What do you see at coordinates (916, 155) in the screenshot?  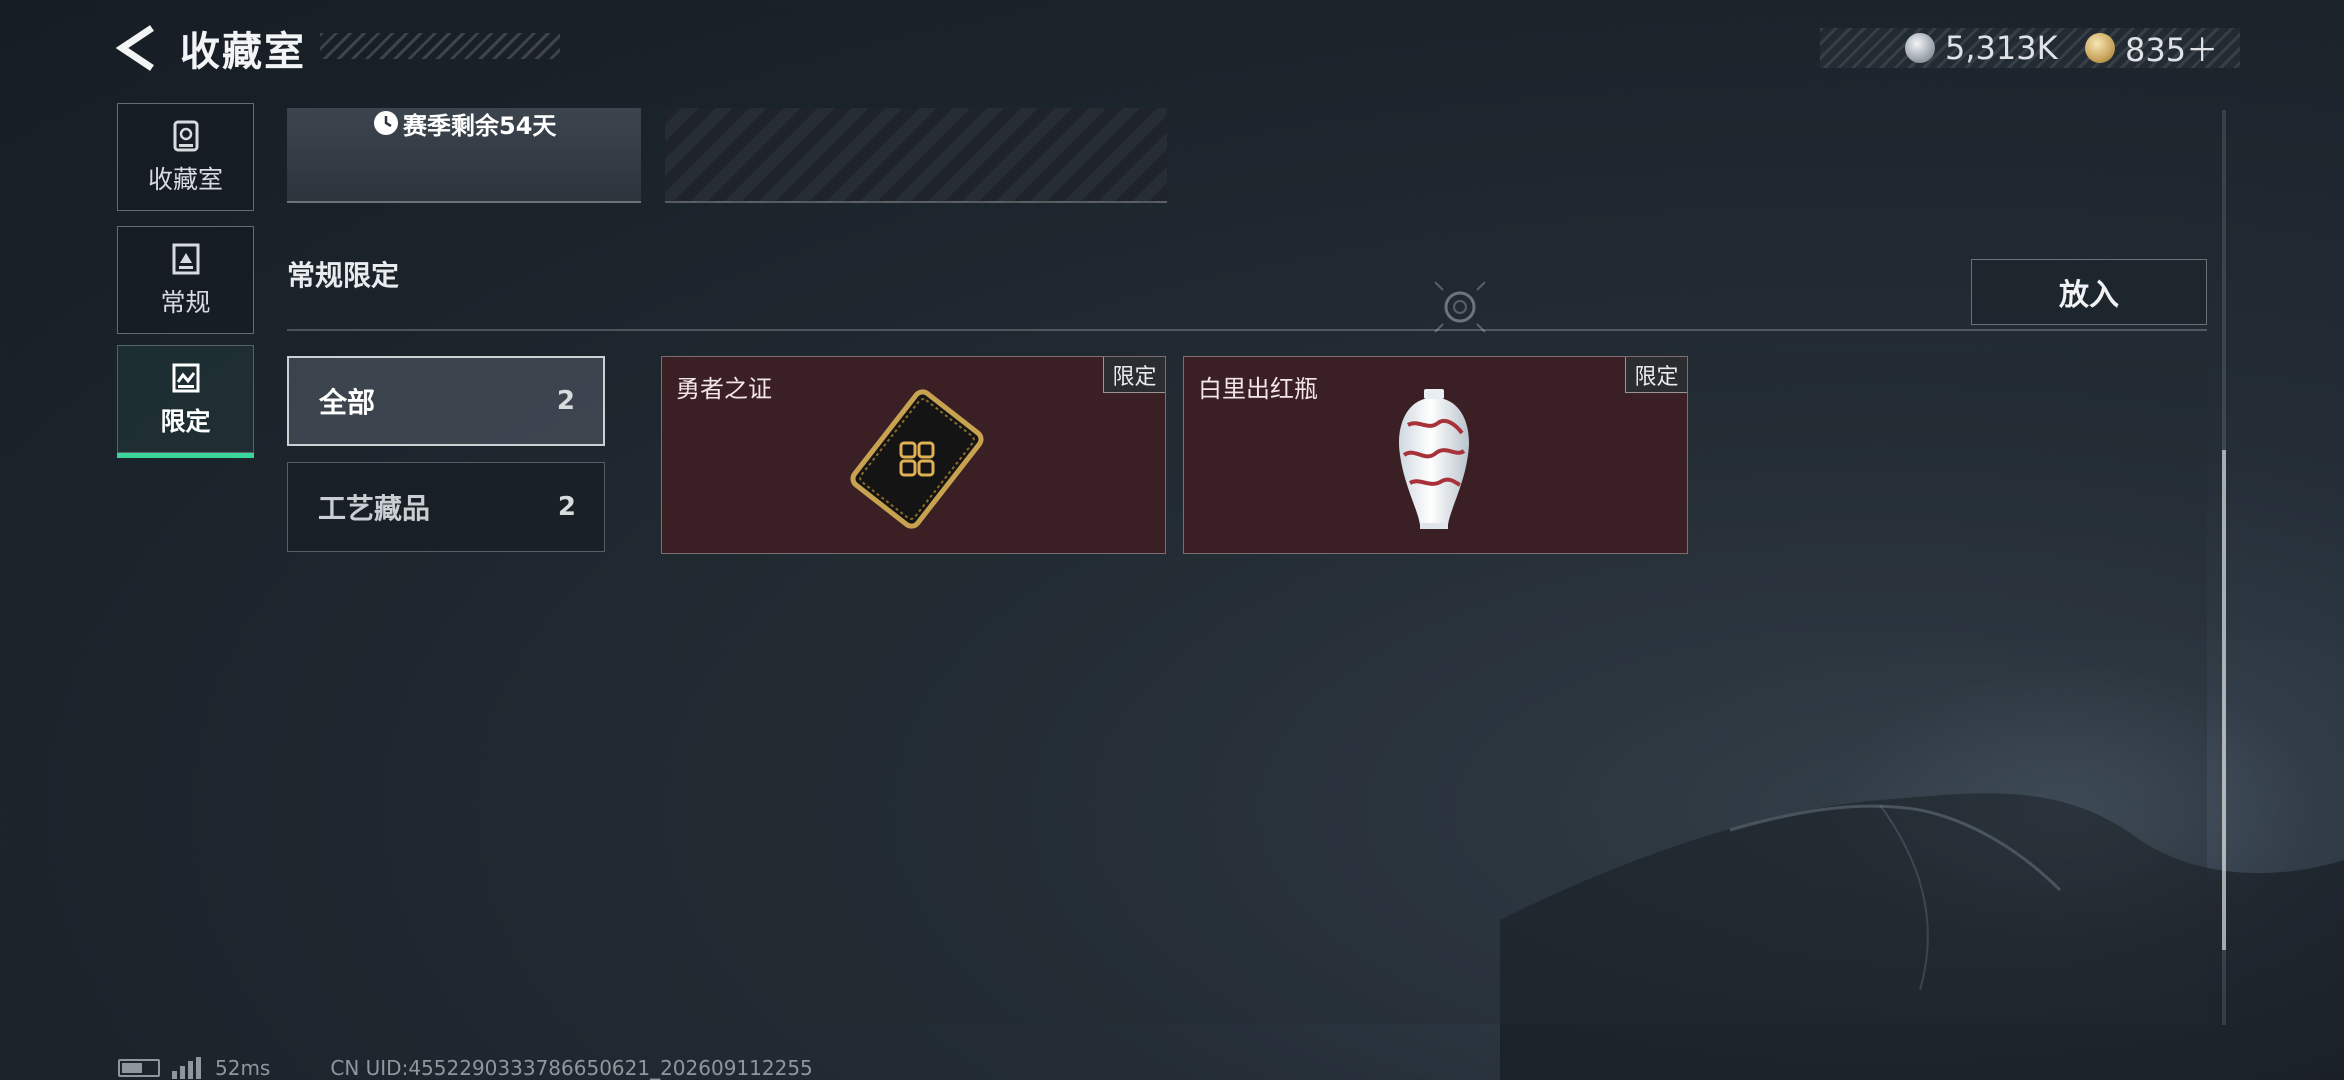 I see `locked-banner` at bounding box center [916, 155].